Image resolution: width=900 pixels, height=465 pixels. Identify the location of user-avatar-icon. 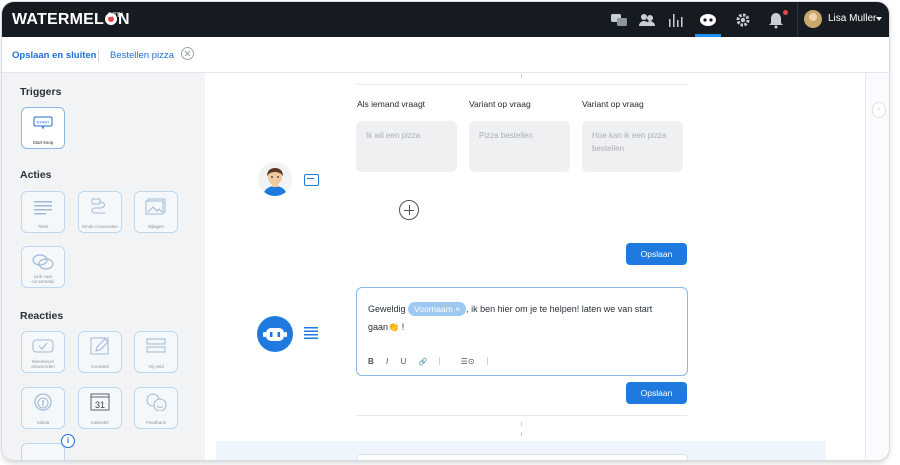
(275, 179).